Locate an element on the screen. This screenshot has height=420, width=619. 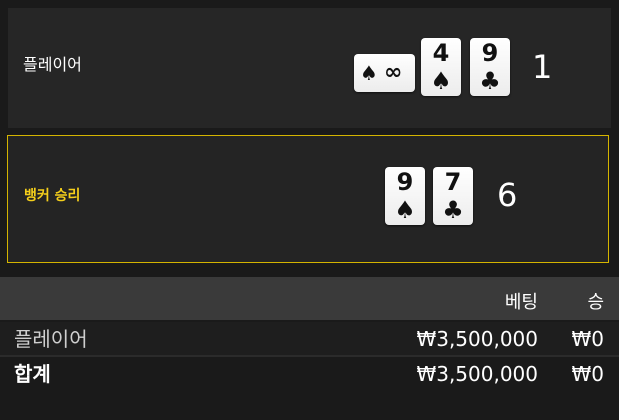
player-card-3: 9 ♣ is located at coordinates (490, 67).